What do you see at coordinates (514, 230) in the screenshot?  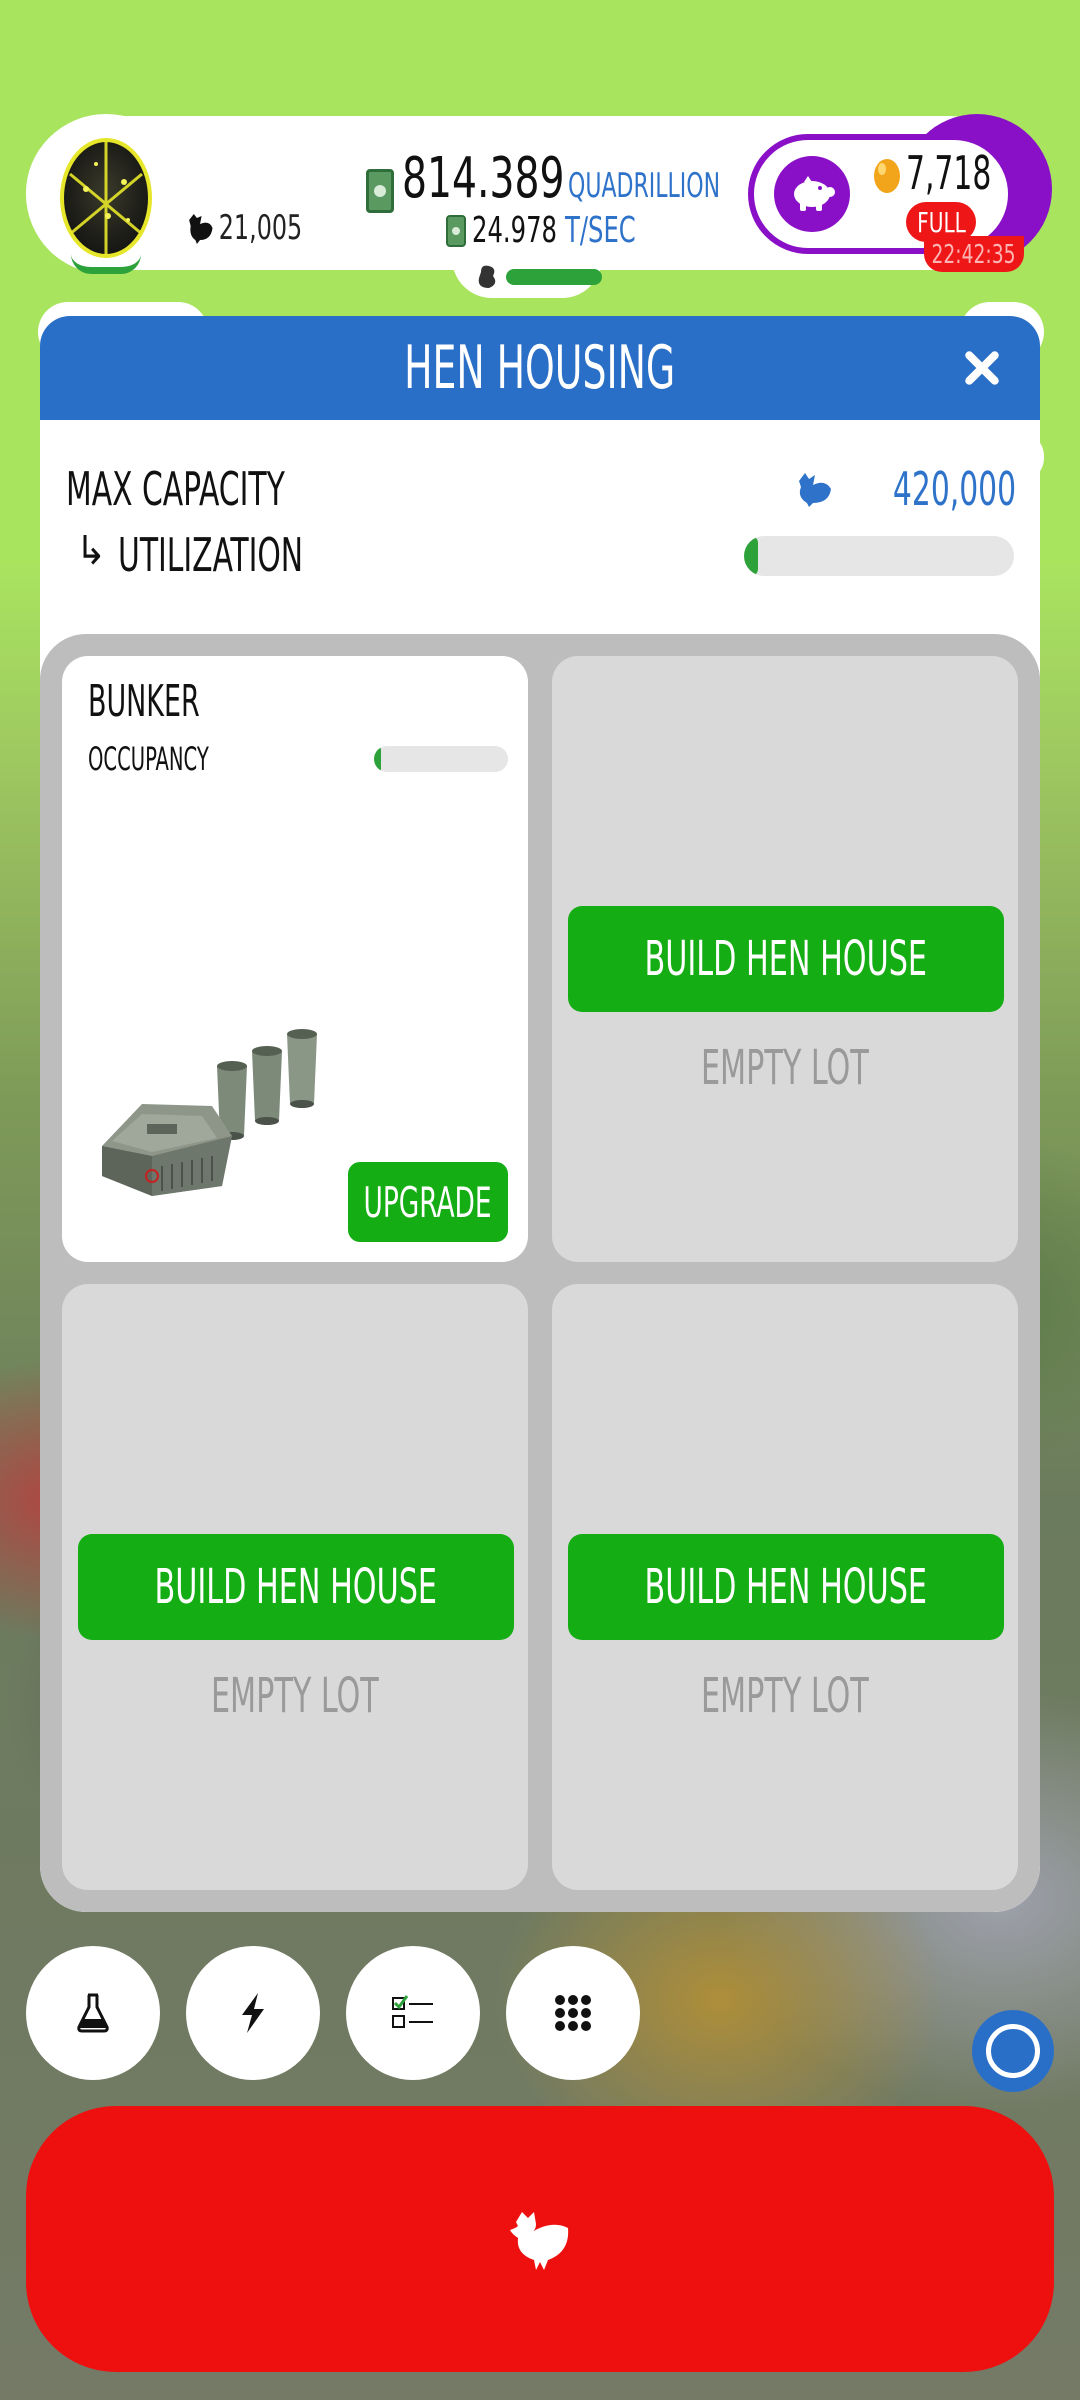 I see `rate-value: 24.978` at bounding box center [514, 230].